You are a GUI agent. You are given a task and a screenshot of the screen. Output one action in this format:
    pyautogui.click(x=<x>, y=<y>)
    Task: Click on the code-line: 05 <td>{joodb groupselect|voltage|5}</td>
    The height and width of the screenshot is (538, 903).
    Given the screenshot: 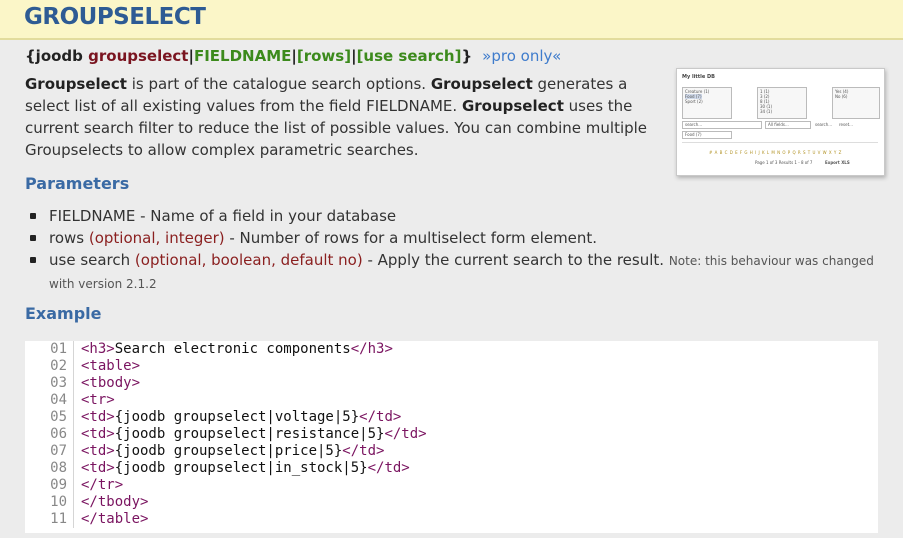 What is the action you would take?
    pyautogui.click(x=213, y=417)
    